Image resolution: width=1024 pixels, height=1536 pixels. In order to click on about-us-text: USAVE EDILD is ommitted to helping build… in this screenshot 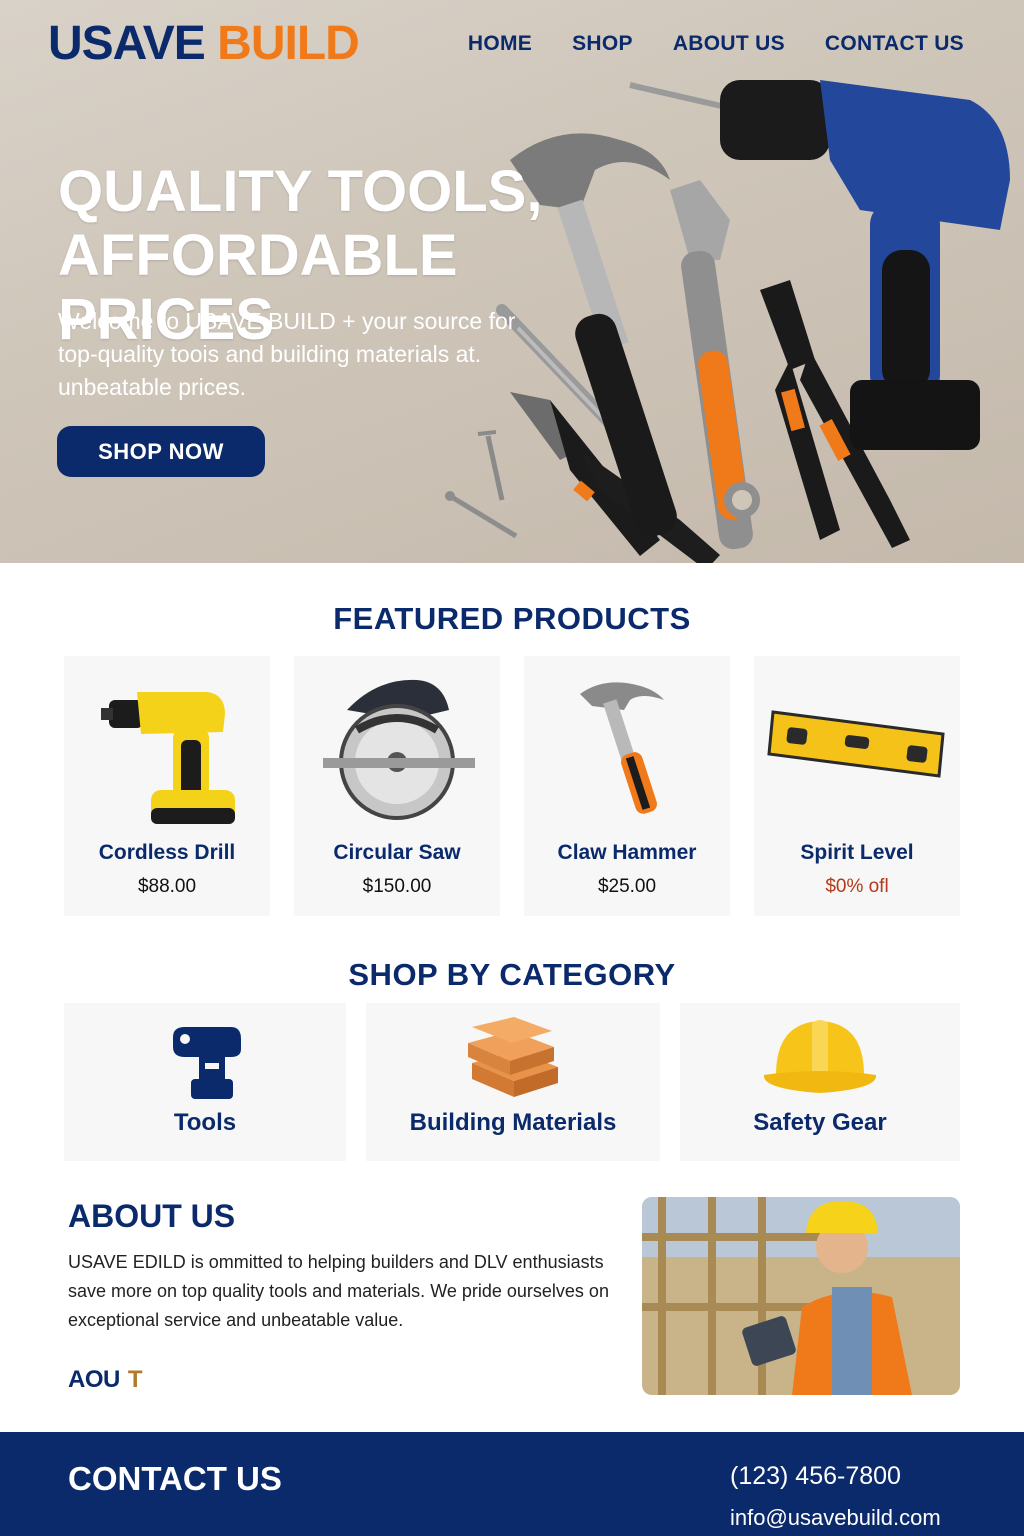, I will do `click(338, 1291)`.